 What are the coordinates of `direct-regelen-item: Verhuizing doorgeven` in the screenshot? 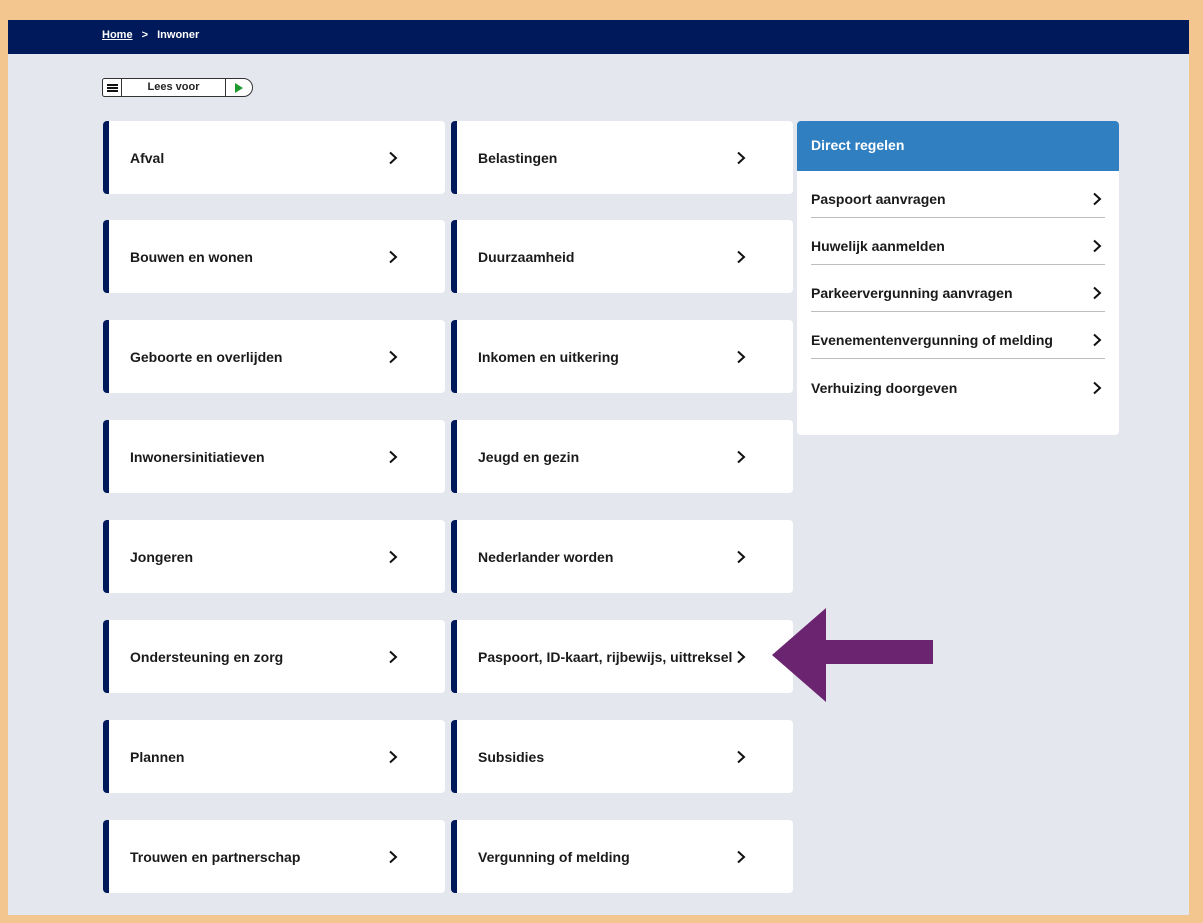 It's located at (958, 382).